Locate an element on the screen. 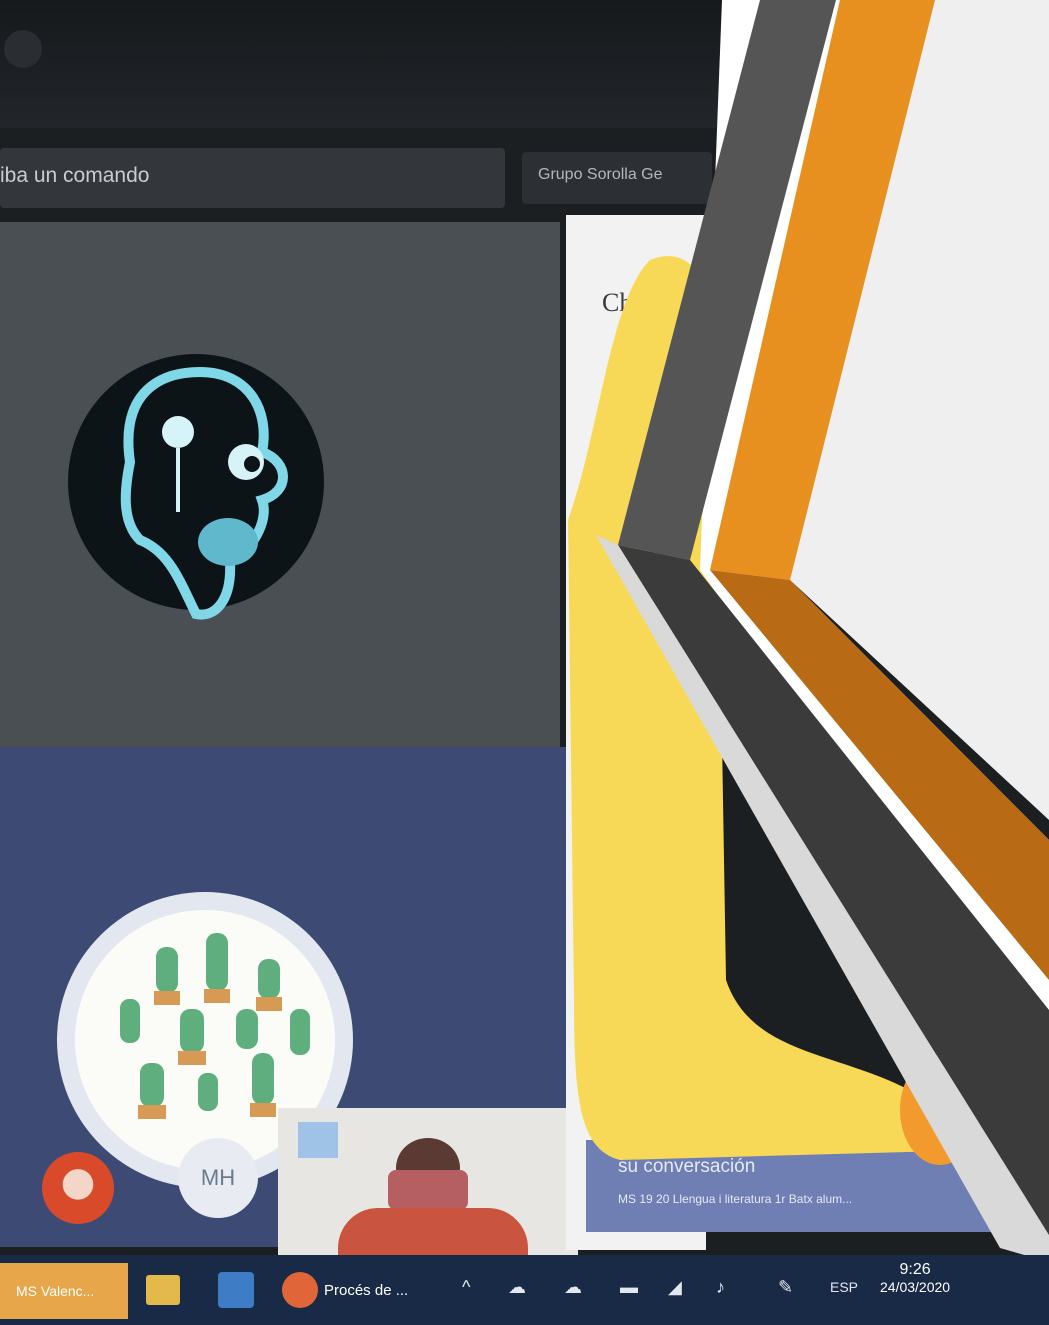 Image resolution: width=1049 pixels, height=1325 pixels. language-indicator: ESP is located at coordinates (844, 1287).